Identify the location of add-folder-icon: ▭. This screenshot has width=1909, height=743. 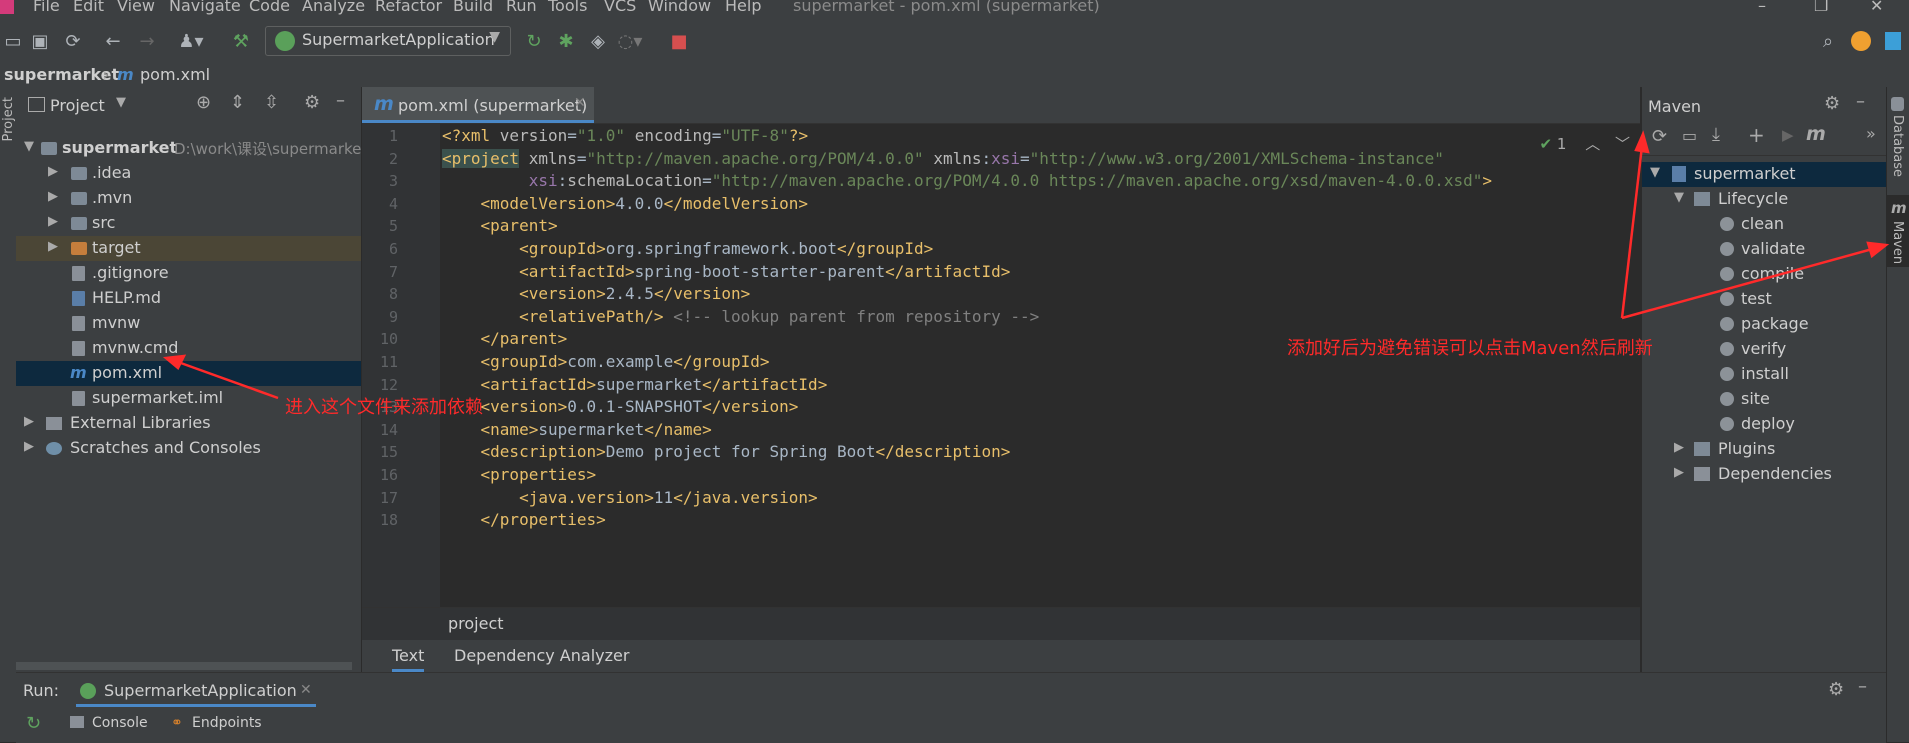
(1689, 135).